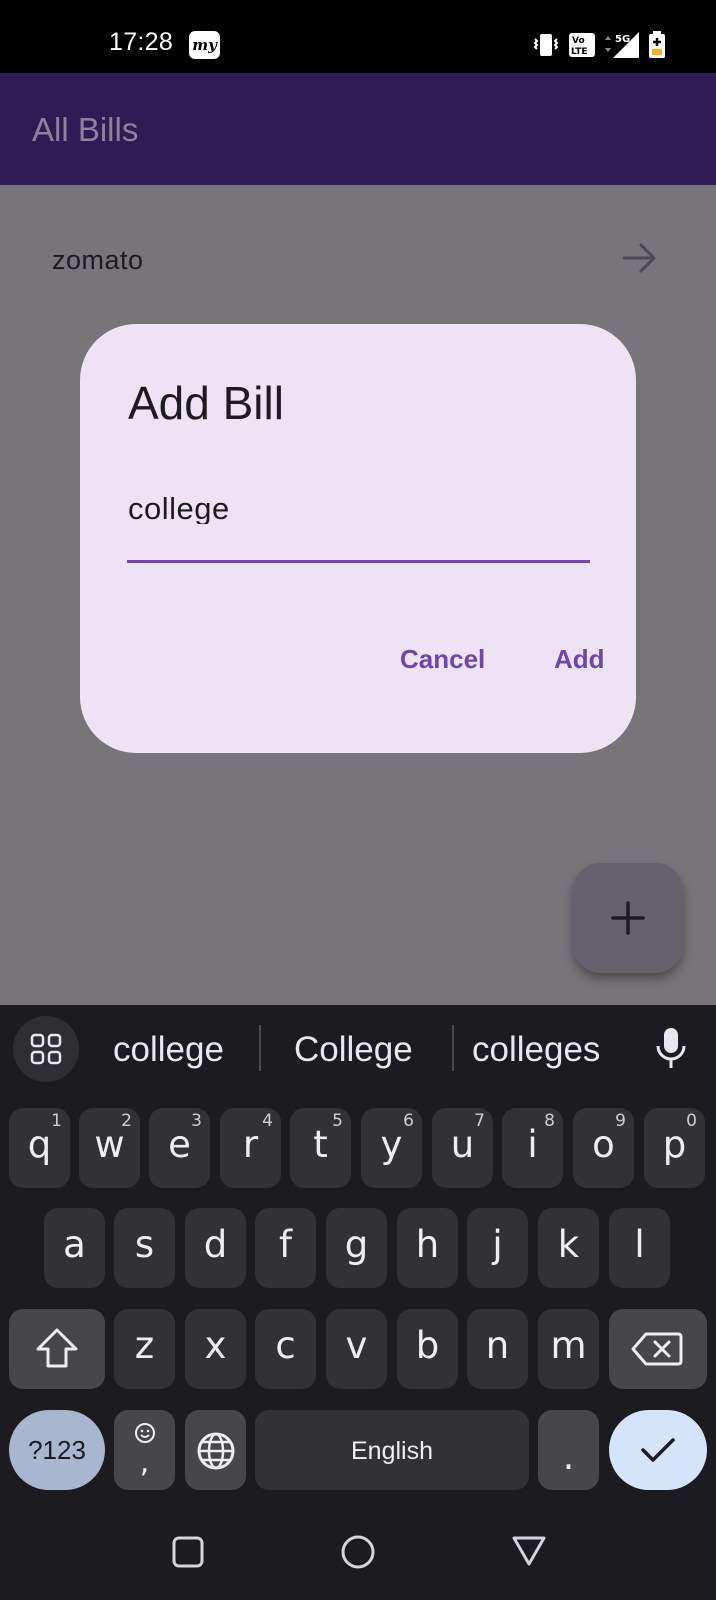 The width and height of the screenshot is (716, 1600). What do you see at coordinates (353, 1050) in the screenshot?
I see `suggestion-2: College` at bounding box center [353, 1050].